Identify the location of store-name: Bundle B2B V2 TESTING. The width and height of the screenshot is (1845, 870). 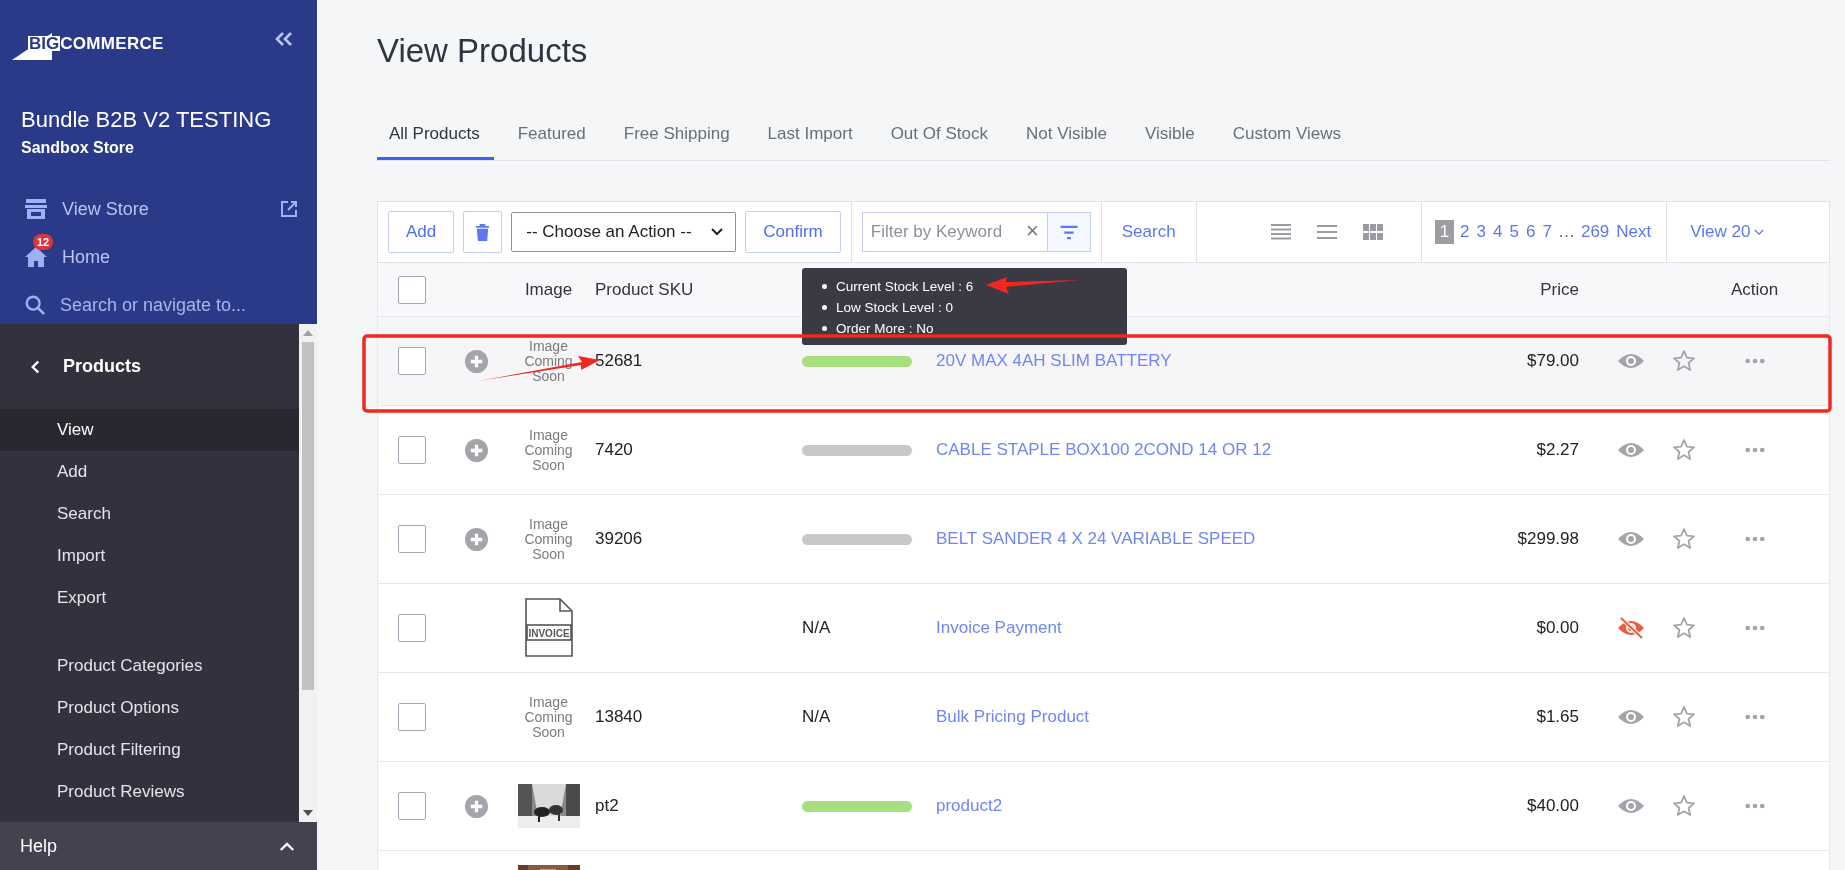
(147, 120).